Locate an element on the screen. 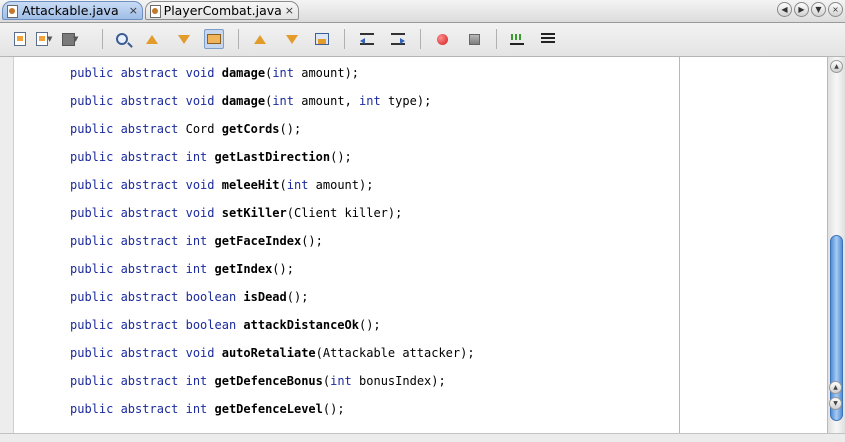  start-macro-recording-button is located at coordinates (442, 39).